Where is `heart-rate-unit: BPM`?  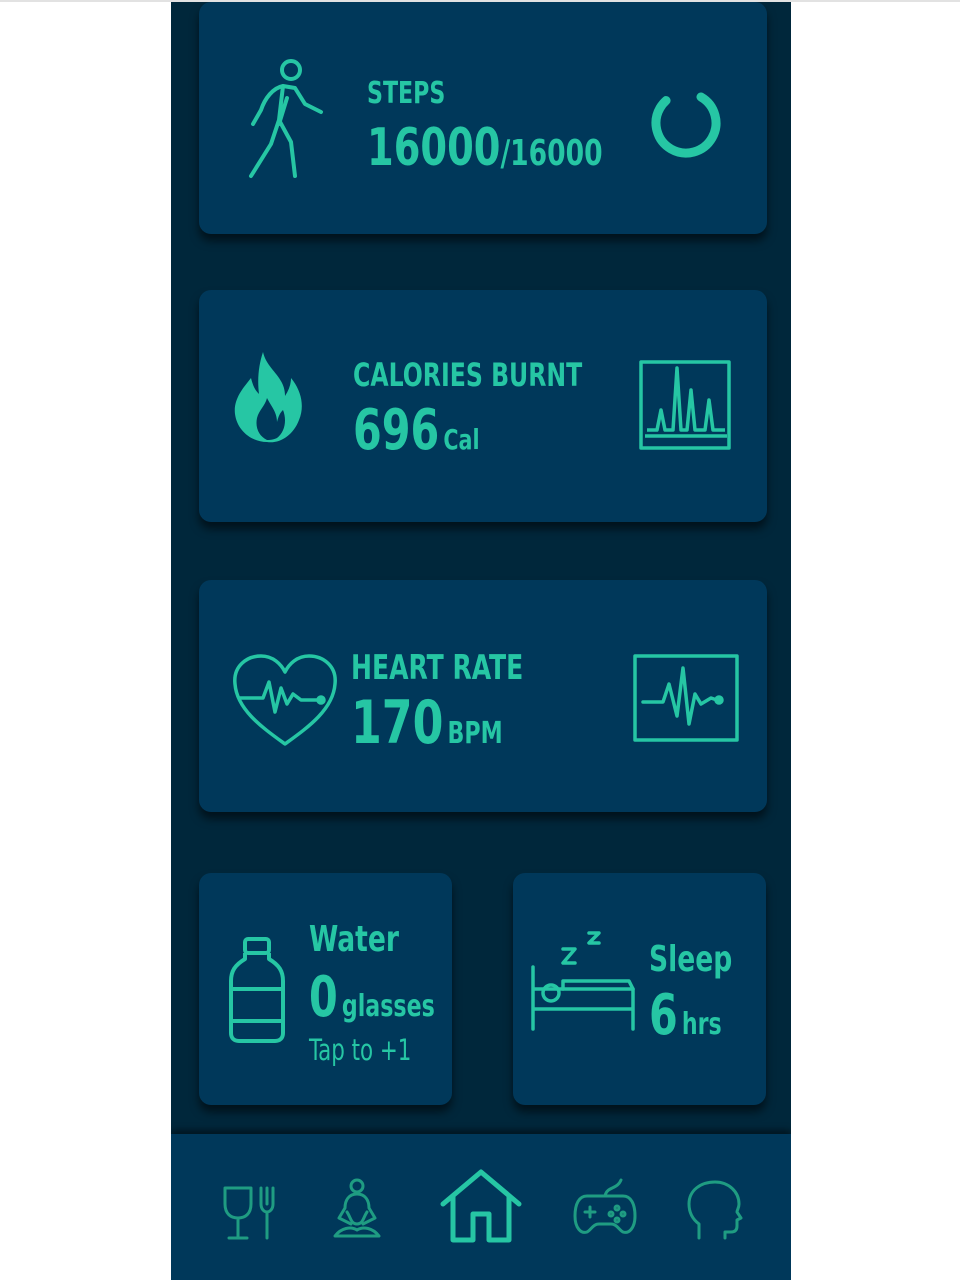
heart-rate-unit: BPM is located at coordinates (475, 733).